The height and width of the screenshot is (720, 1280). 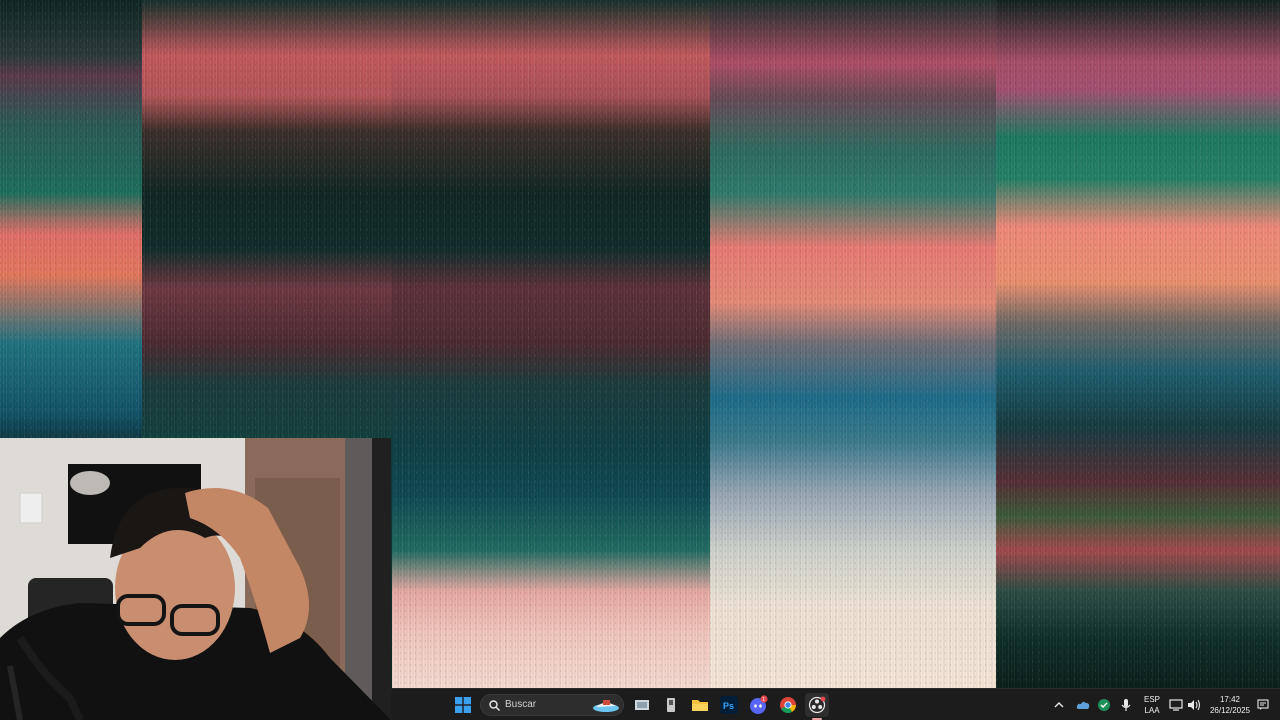 What do you see at coordinates (1230, 710) in the screenshot?
I see `clock-date: 26/12/2025` at bounding box center [1230, 710].